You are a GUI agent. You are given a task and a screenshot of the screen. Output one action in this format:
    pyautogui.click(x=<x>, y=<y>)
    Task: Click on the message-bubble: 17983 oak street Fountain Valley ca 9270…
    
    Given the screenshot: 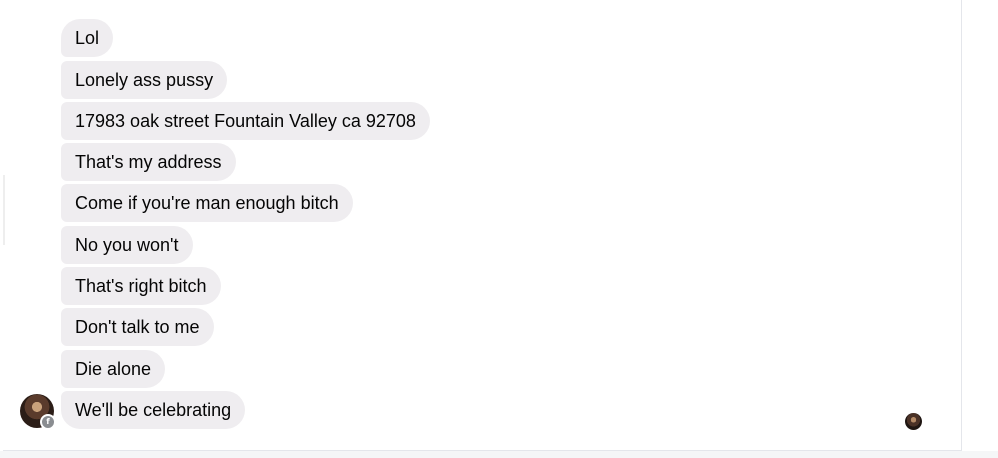 What is the action you would take?
    pyautogui.click(x=245, y=121)
    